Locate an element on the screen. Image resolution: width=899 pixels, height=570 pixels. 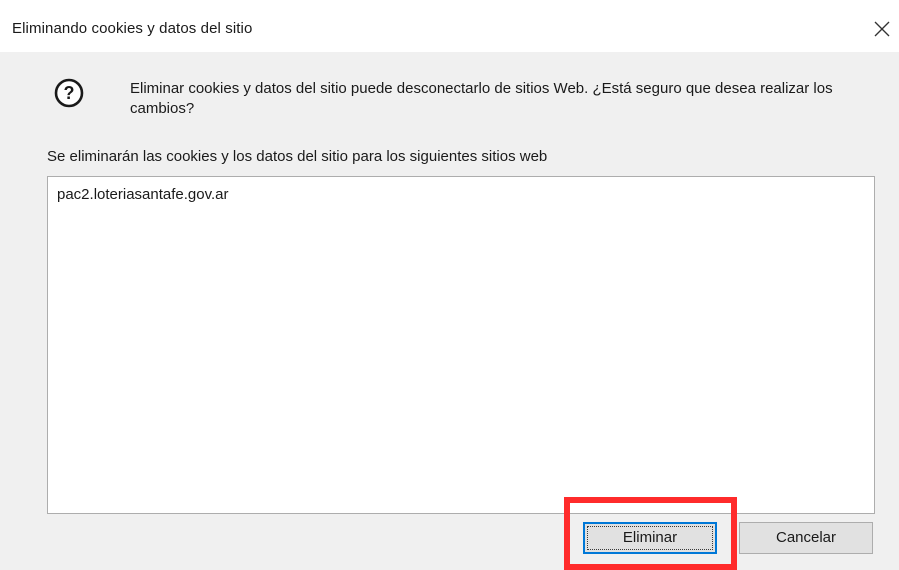
close-button is located at coordinates (882, 29).